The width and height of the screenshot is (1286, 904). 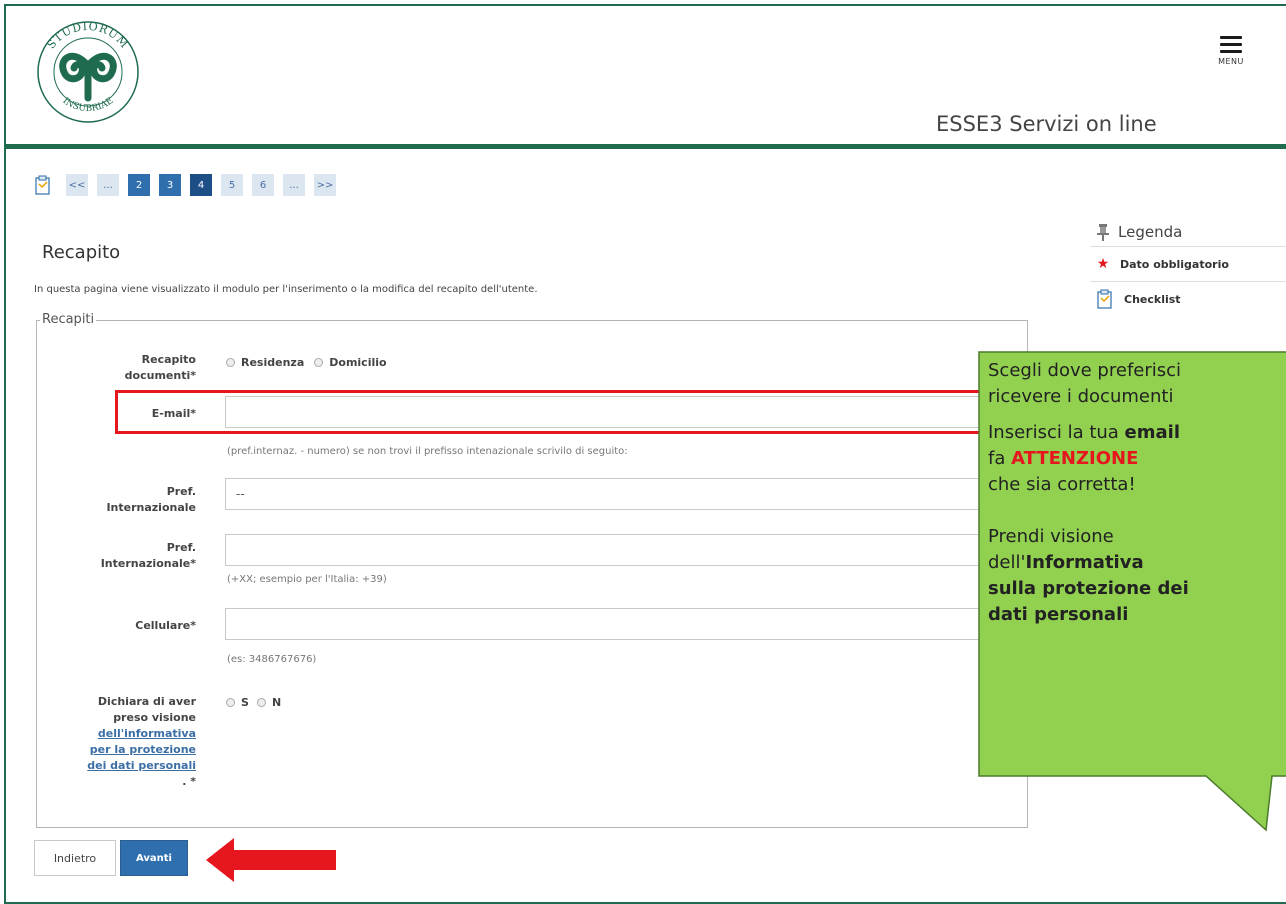 I want to click on privacy-label-line1: Dichiara di aver, so click(x=146, y=701).